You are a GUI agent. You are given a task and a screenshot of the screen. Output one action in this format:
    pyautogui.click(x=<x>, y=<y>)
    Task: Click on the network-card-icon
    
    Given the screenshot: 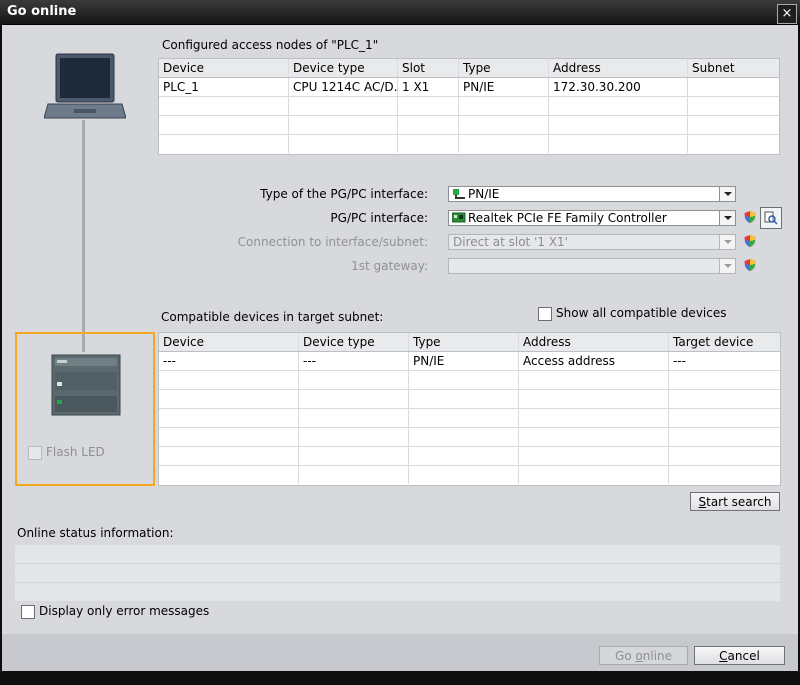 What is the action you would take?
    pyautogui.click(x=459, y=217)
    